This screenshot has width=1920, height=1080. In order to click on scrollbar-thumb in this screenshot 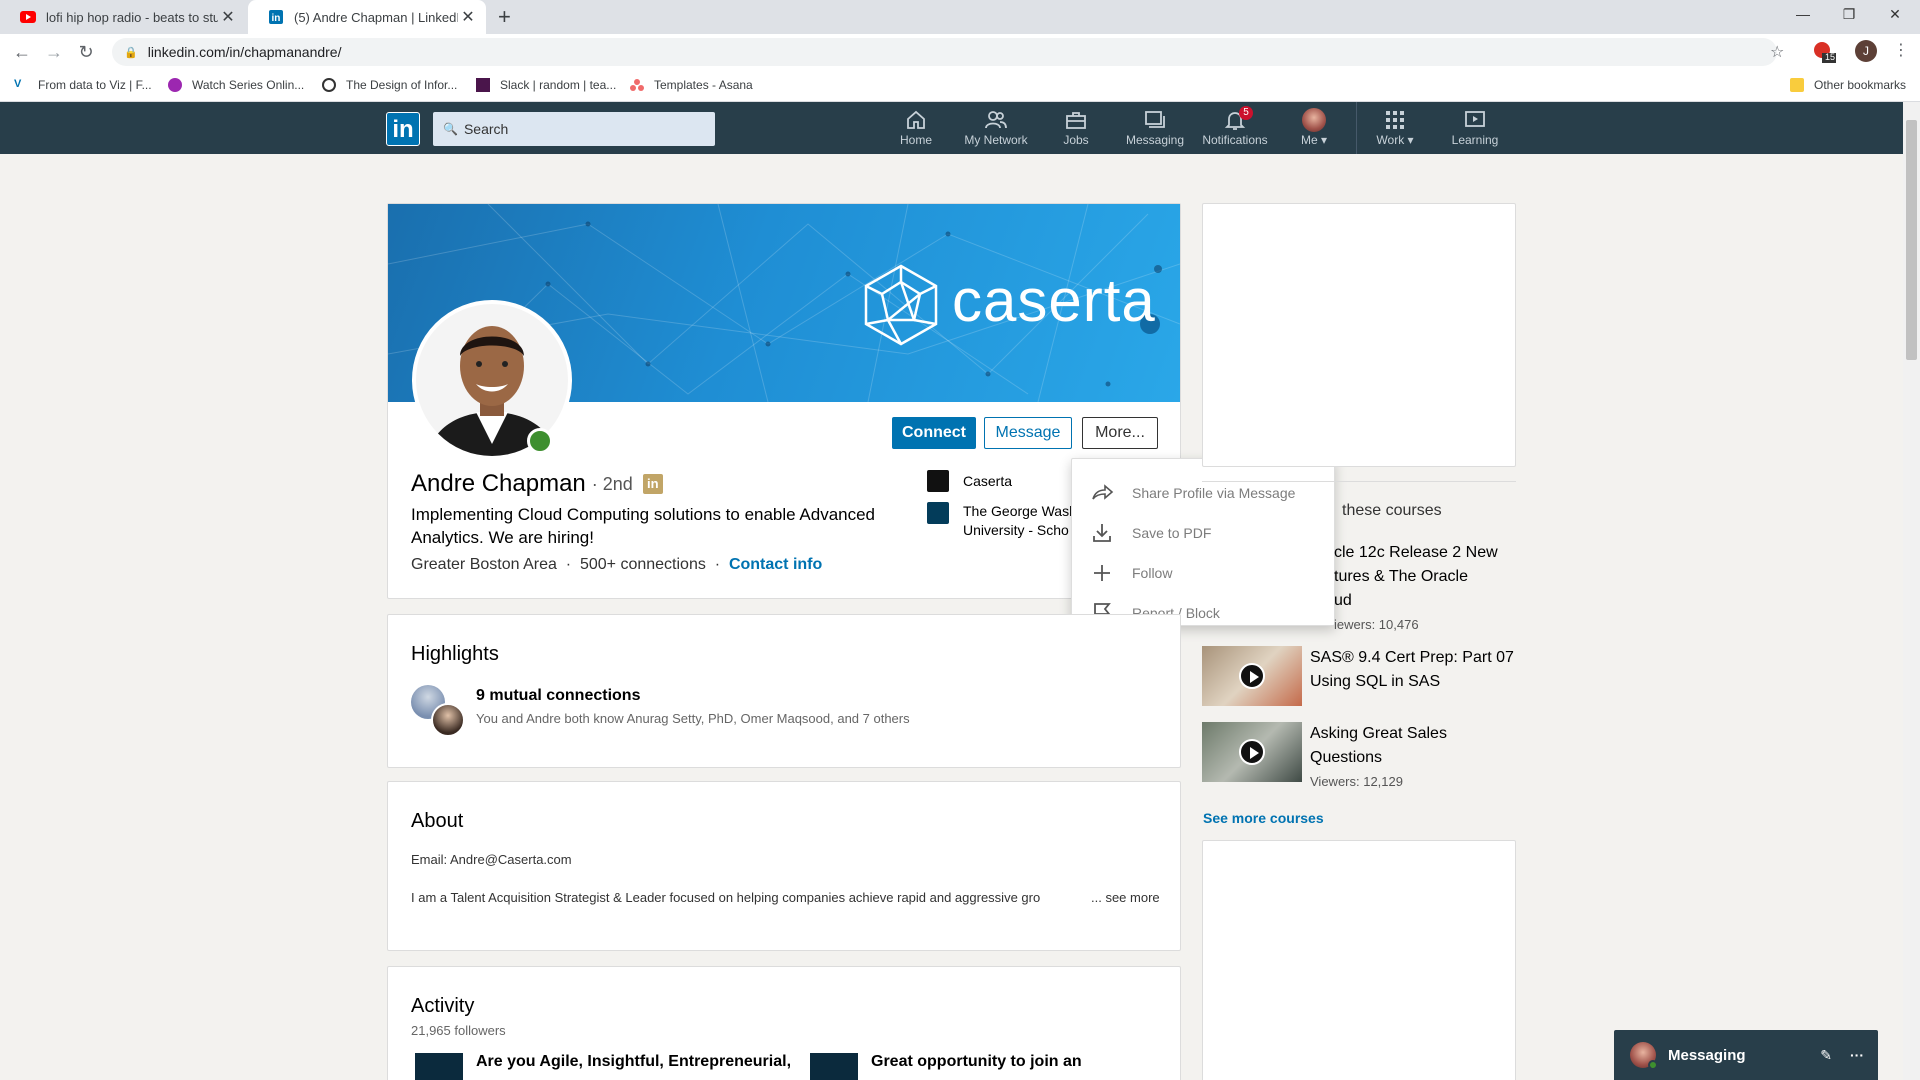, I will do `click(1911, 240)`.